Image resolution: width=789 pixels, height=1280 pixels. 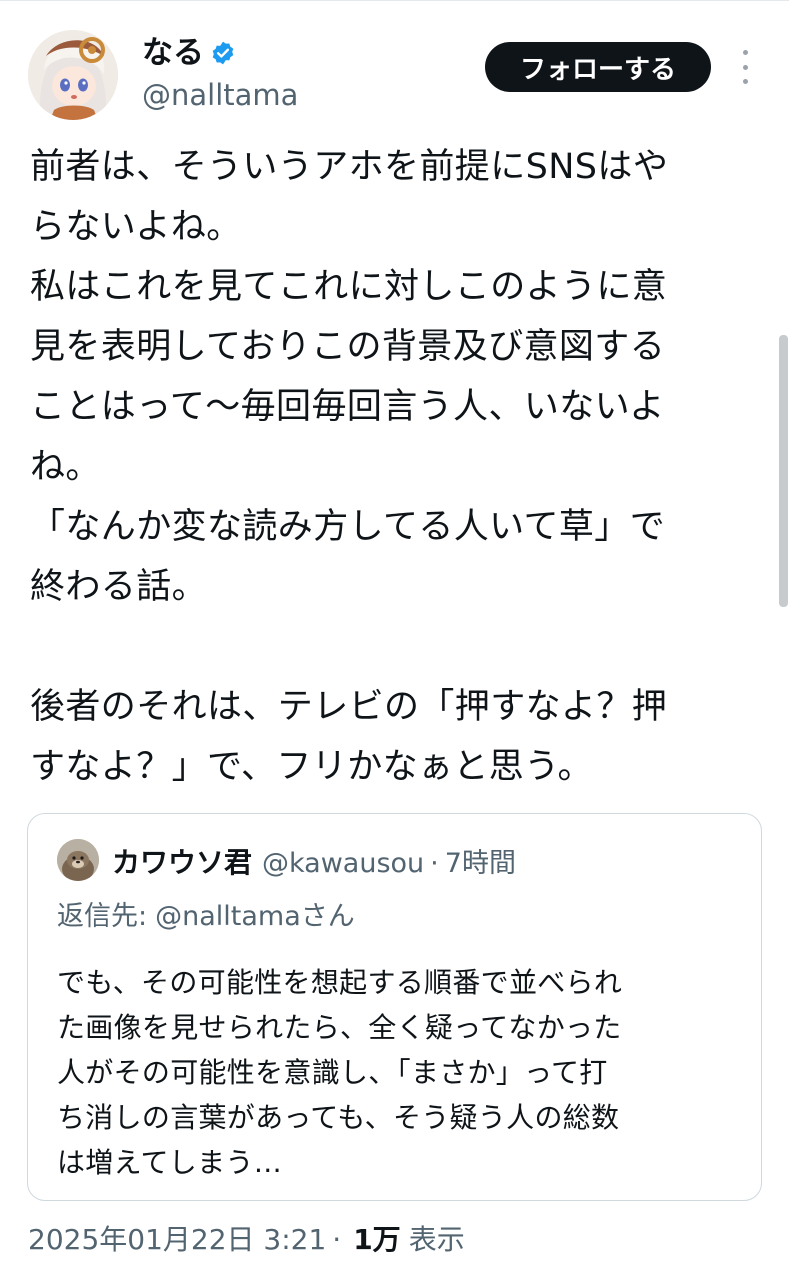 I want to click on tweet-line: 終わる話。, so click(x=119, y=587).